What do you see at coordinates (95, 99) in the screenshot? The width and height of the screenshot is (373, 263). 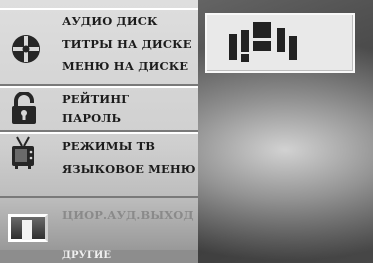 I see `menu-item-rating: РЕЙТИНГ` at bounding box center [95, 99].